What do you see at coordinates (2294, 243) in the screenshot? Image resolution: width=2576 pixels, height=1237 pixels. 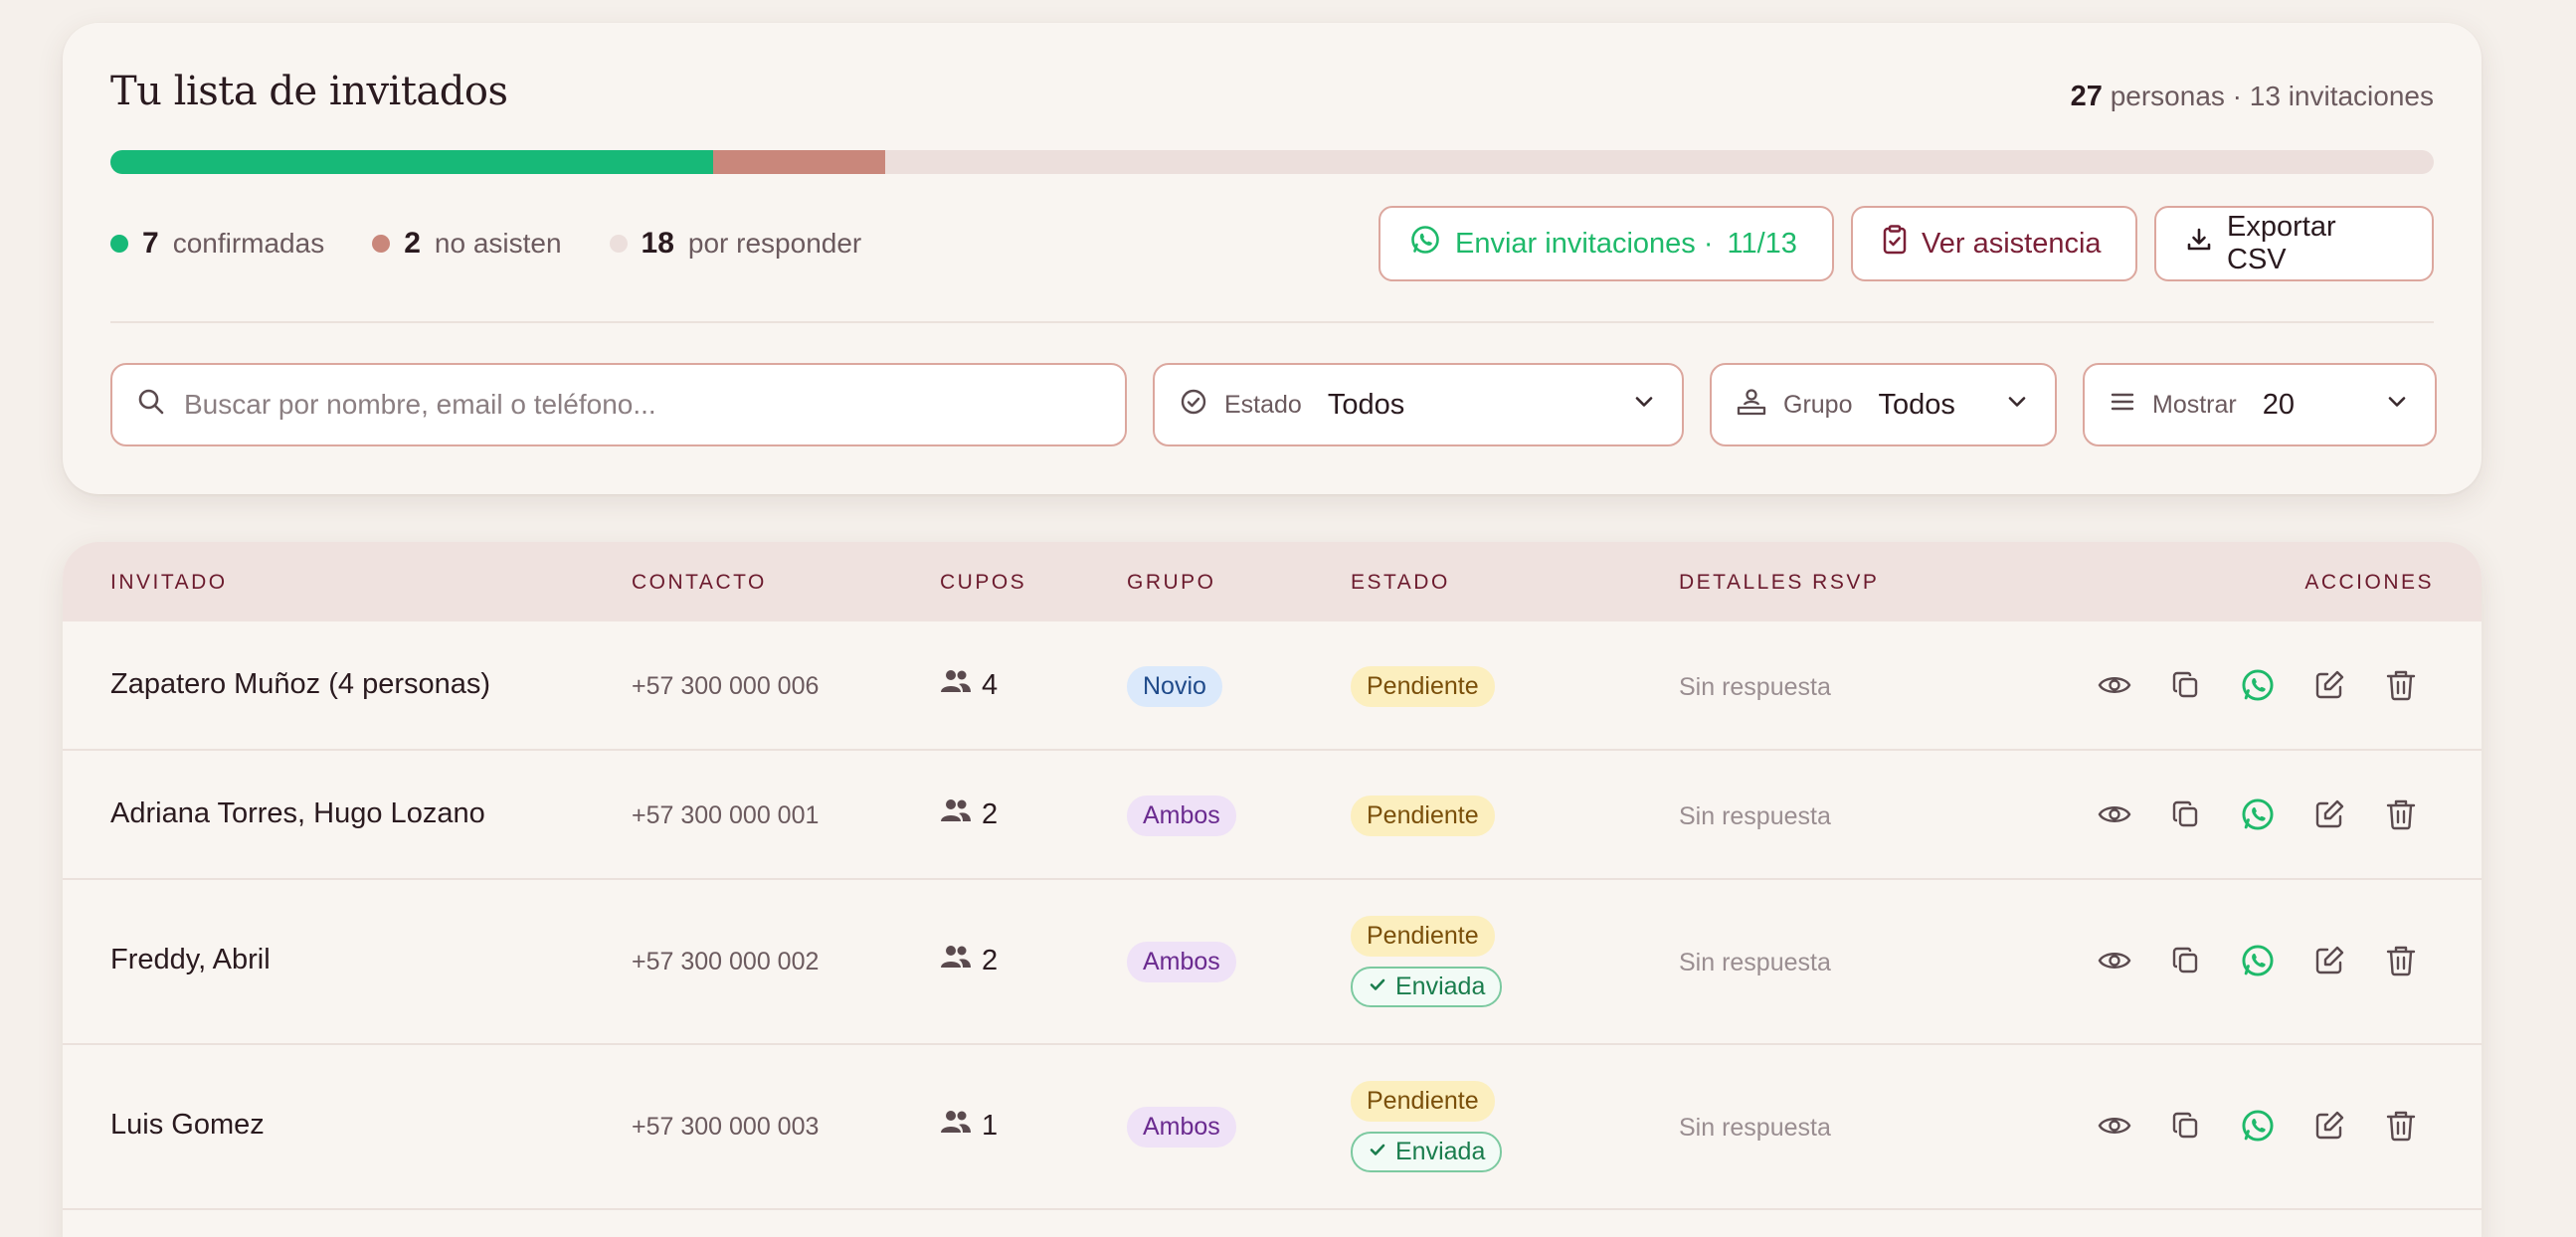 I see `export-csv-button: Exportar CSV` at bounding box center [2294, 243].